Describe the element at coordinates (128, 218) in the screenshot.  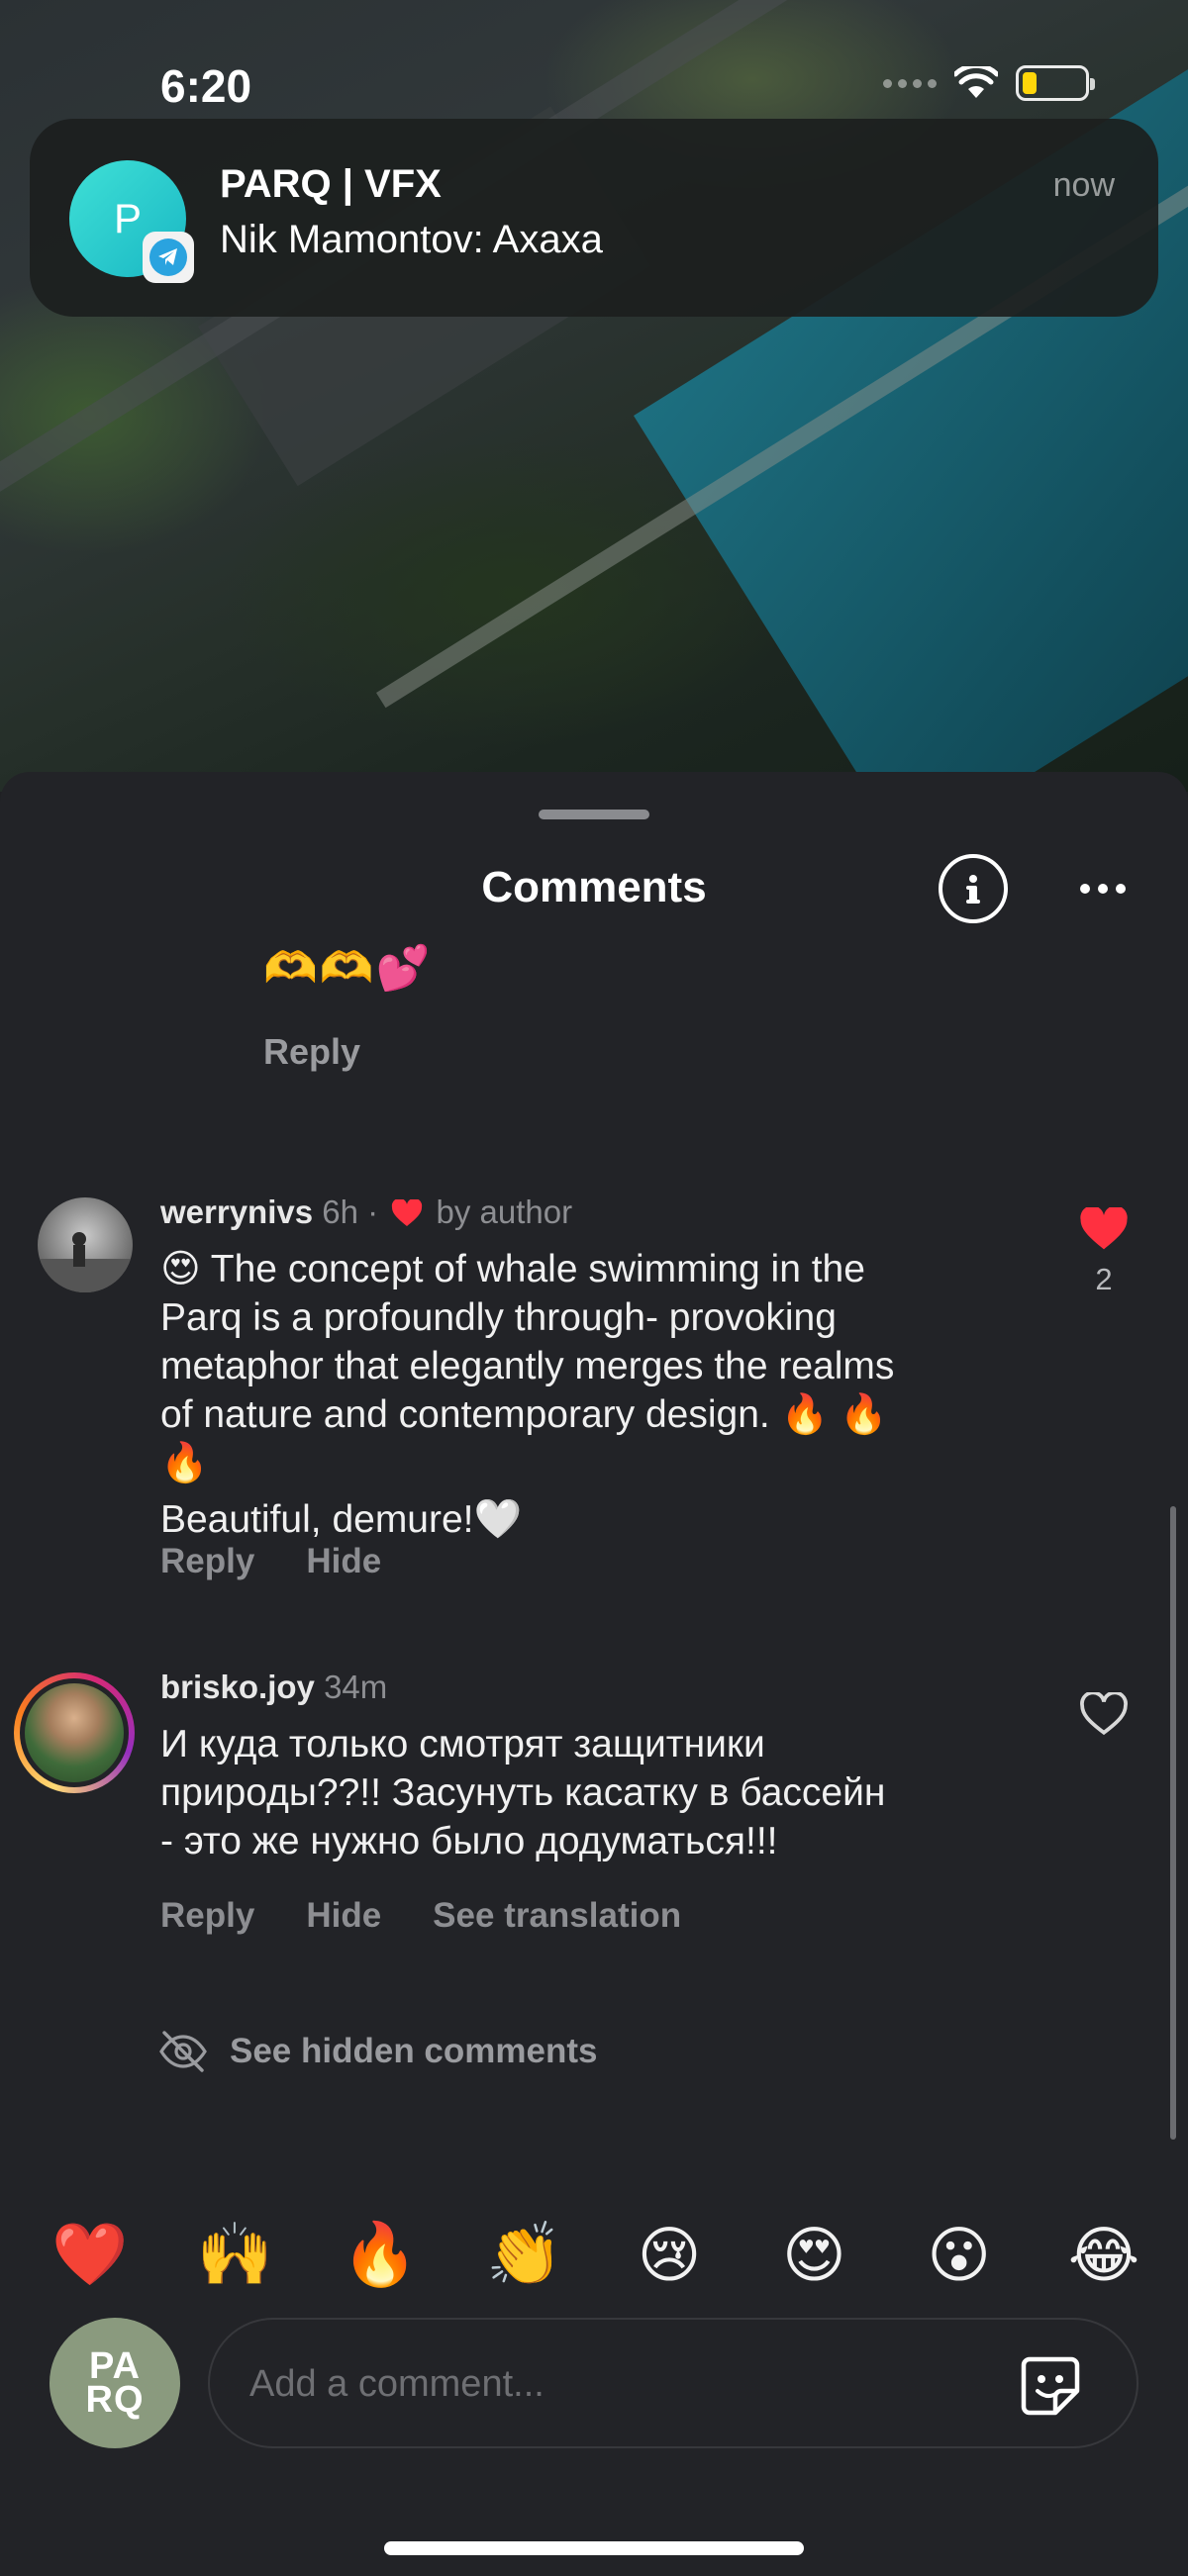
I see `avatar-letter: P` at that location.